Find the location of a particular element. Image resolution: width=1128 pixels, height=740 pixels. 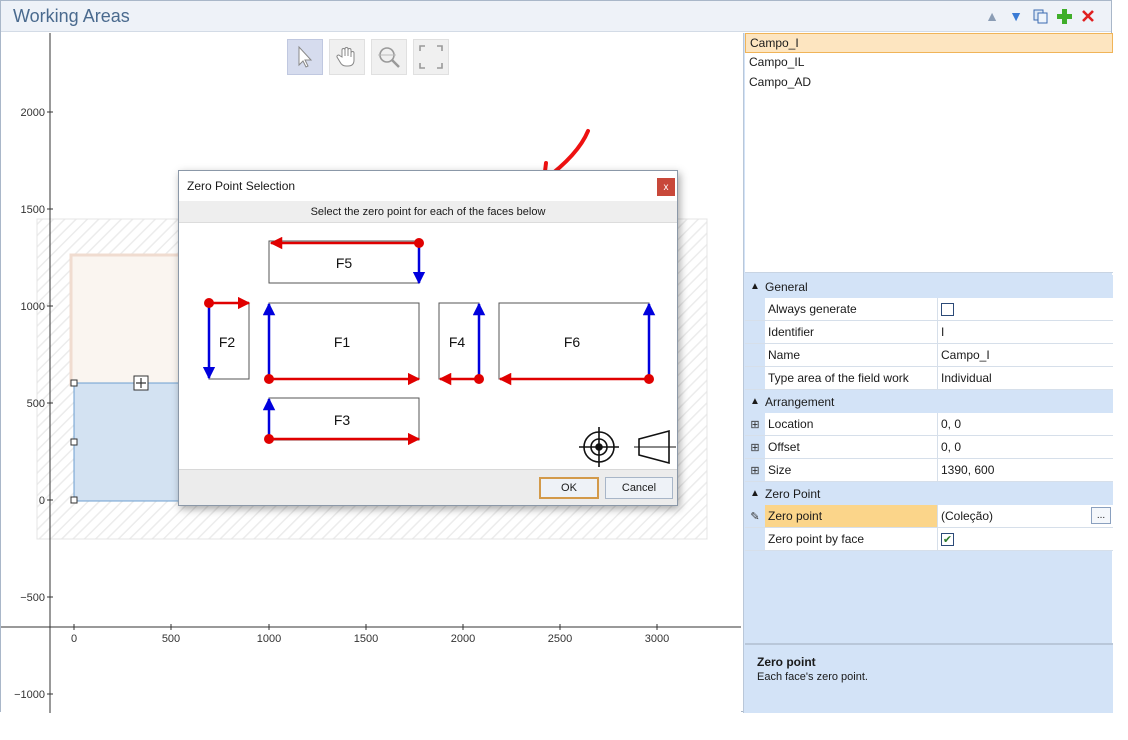

dialog-title: Zero Point Selection is located at coordinates (241, 186).